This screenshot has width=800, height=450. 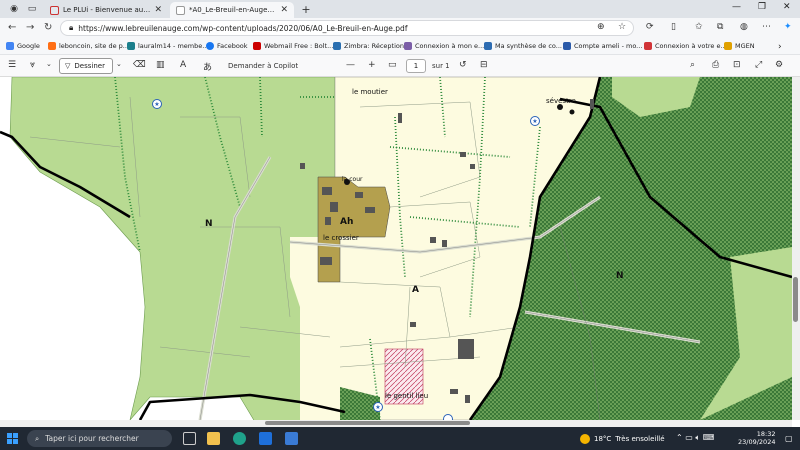 I want to click on translate-icon: あ, so click(x=207, y=66).